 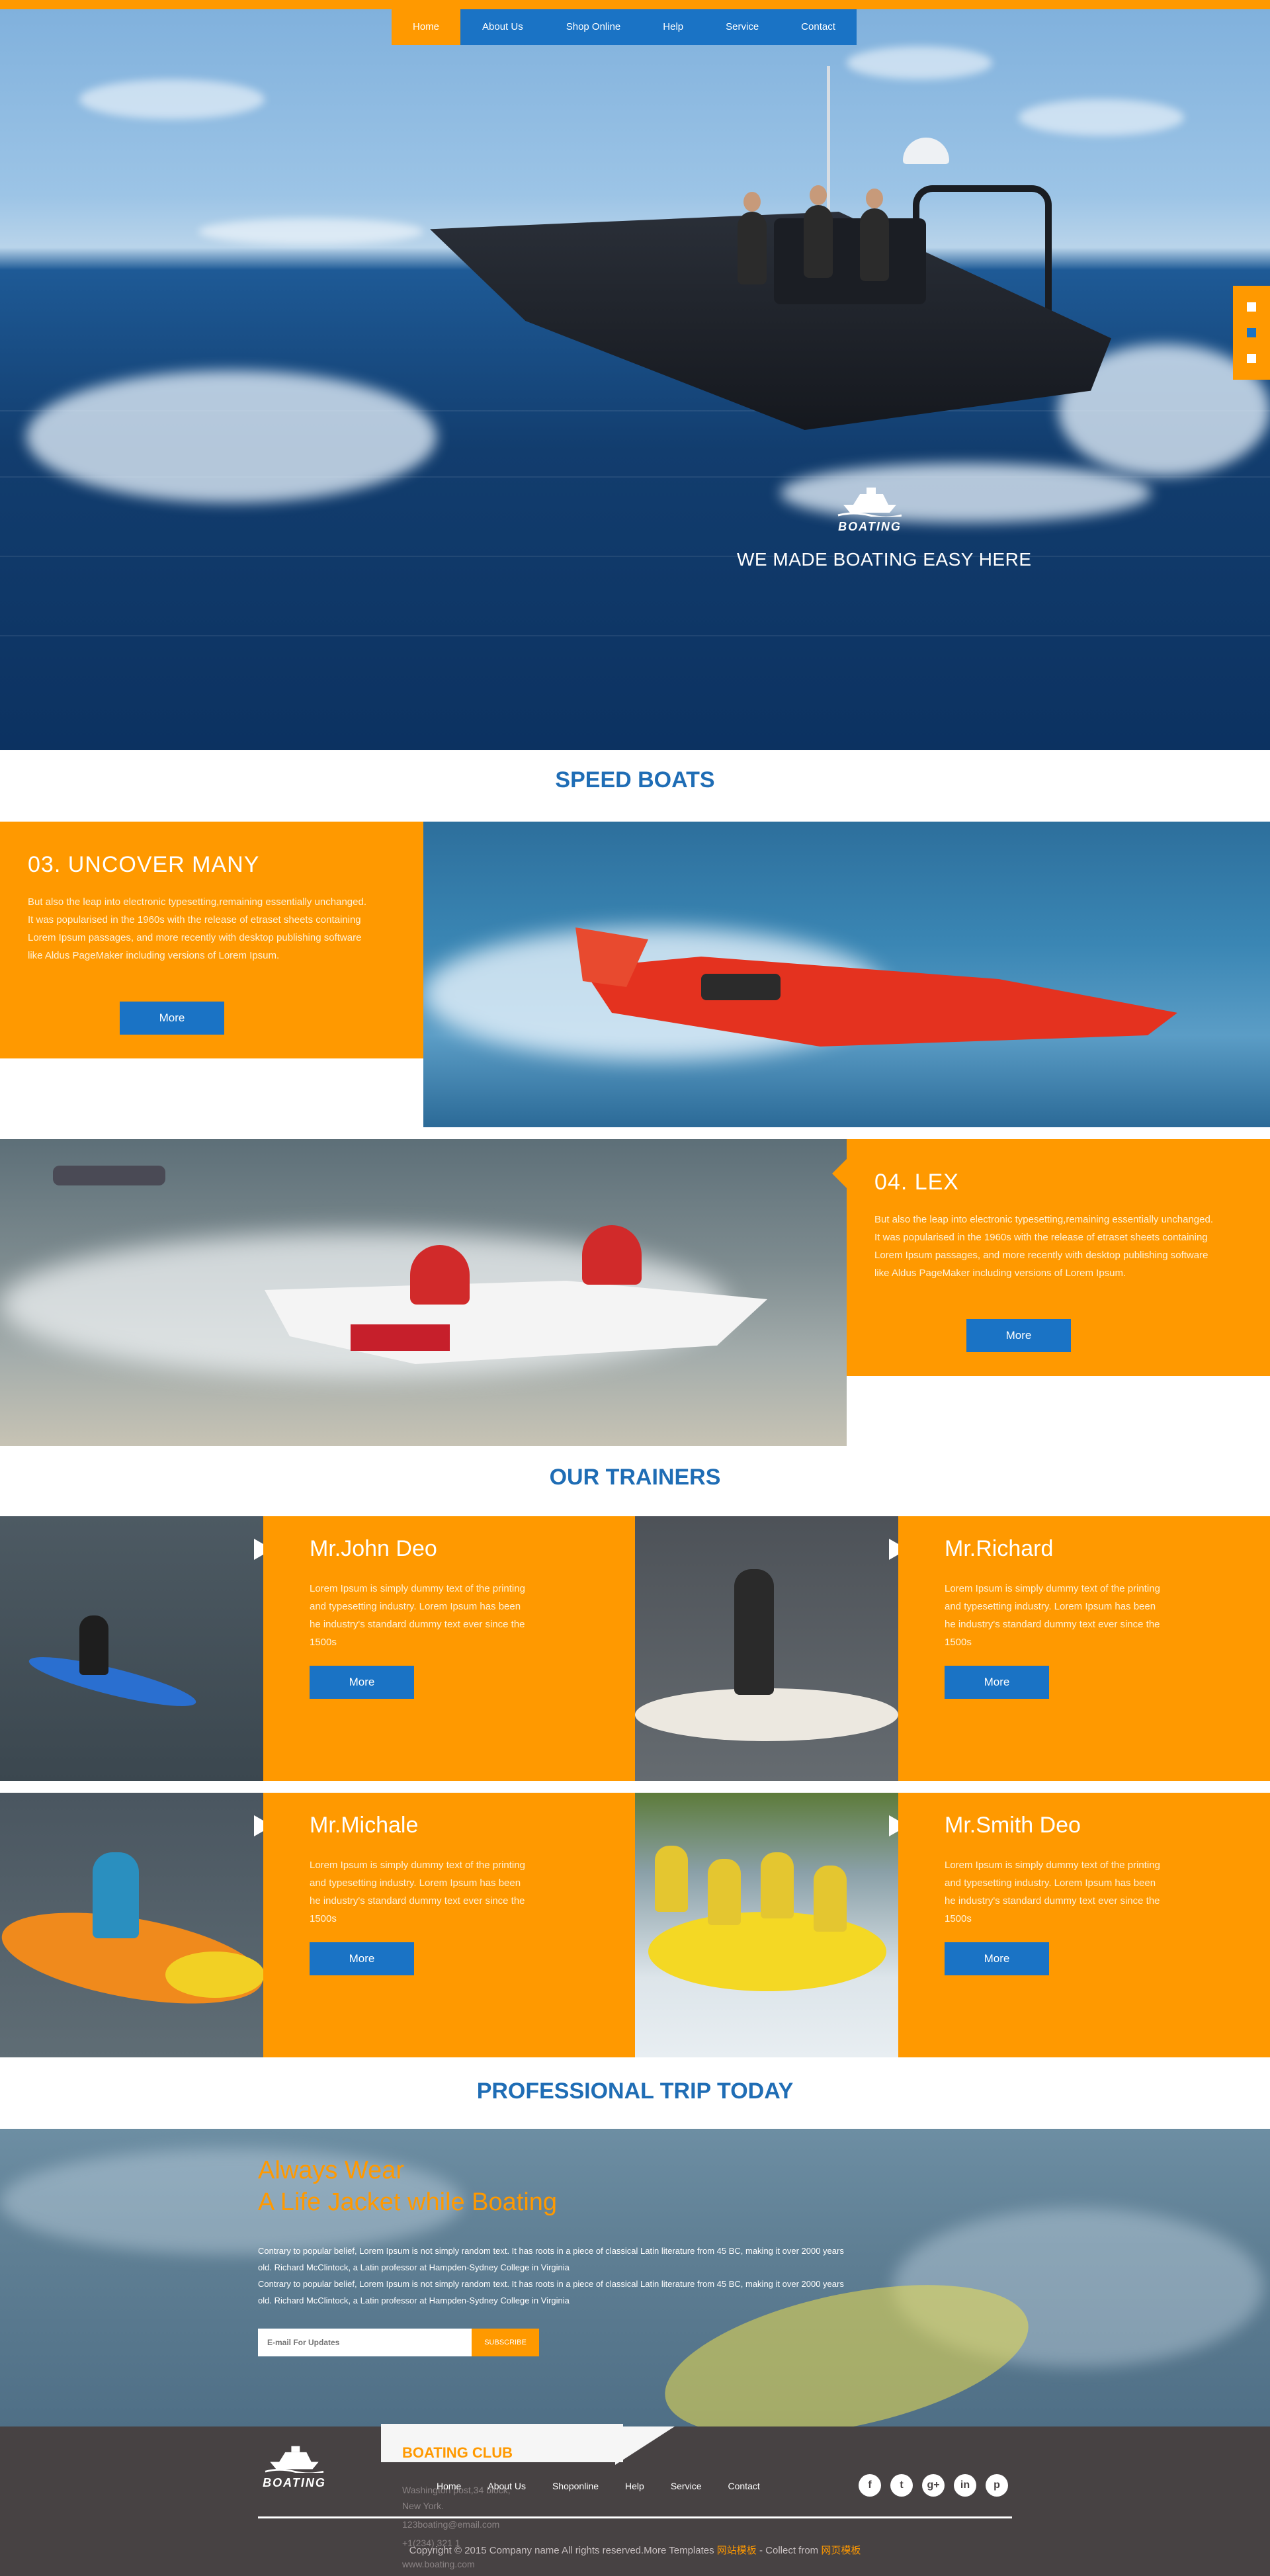 I want to click on water-spray, so click(x=232, y=437).